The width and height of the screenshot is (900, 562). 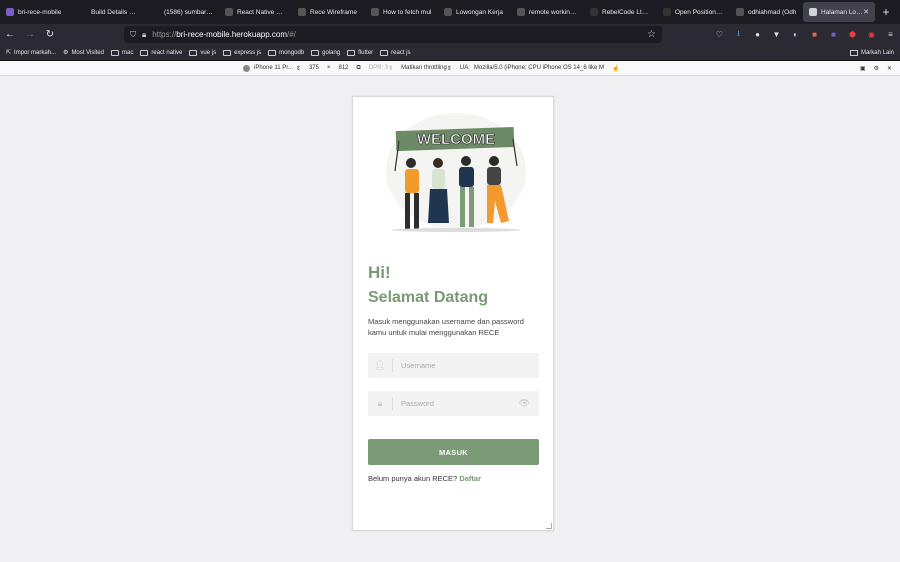 I want to click on settings-icon: ⚙, so click(x=876, y=68).